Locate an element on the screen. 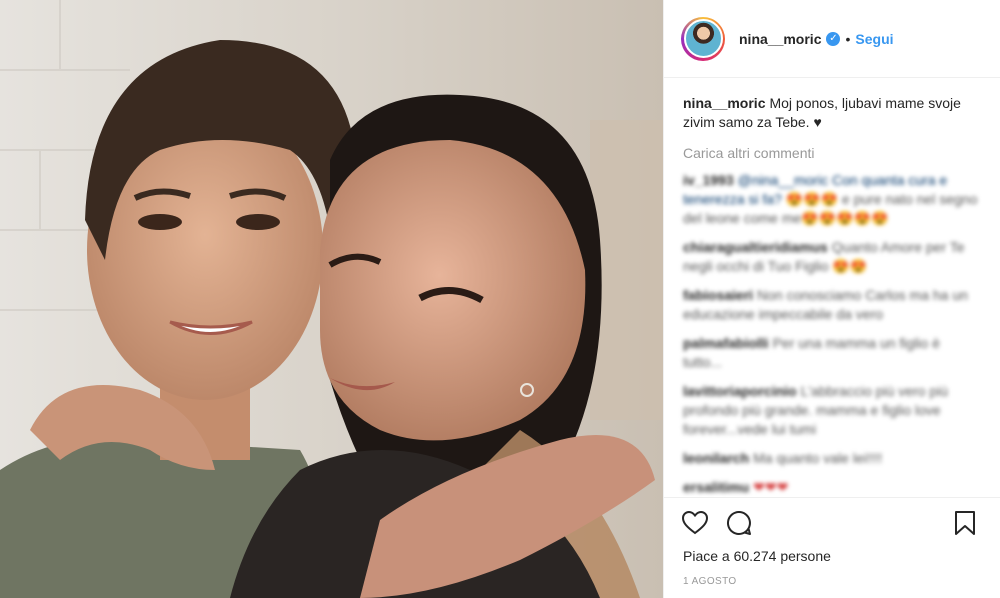 The height and width of the screenshot is (598, 1000). caption-username: nina__moric is located at coordinates (724, 103).